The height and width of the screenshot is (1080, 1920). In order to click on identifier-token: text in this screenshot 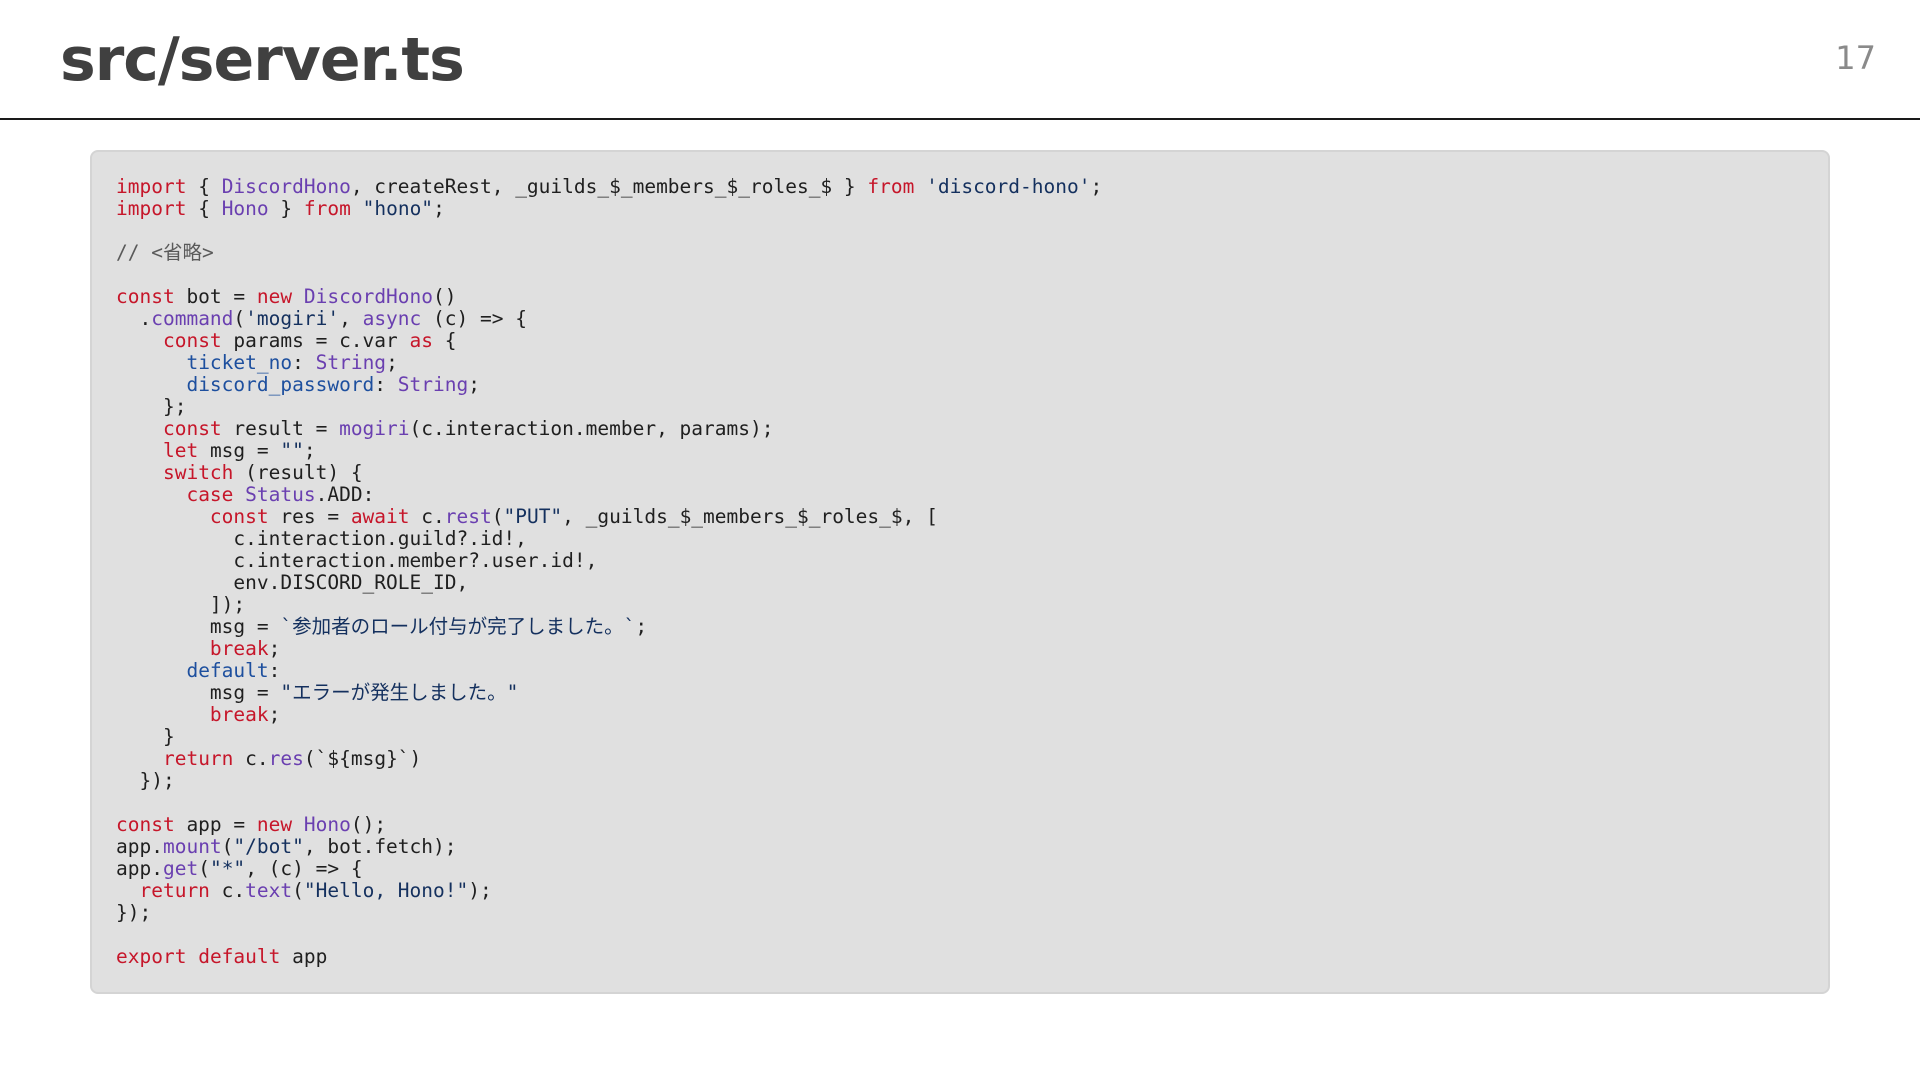, I will do `click(269, 890)`.